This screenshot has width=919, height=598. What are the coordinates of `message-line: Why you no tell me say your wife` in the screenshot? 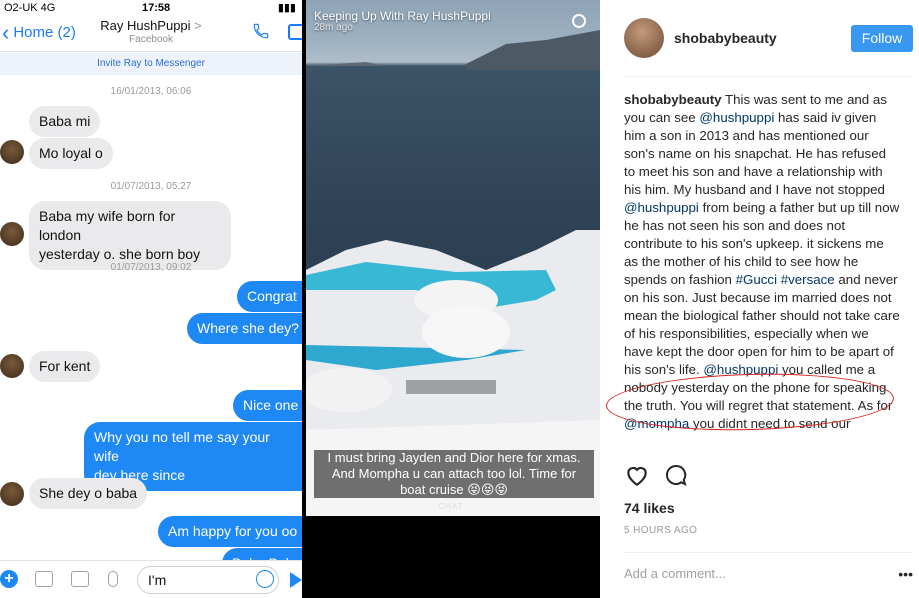 It's located at (182, 446).